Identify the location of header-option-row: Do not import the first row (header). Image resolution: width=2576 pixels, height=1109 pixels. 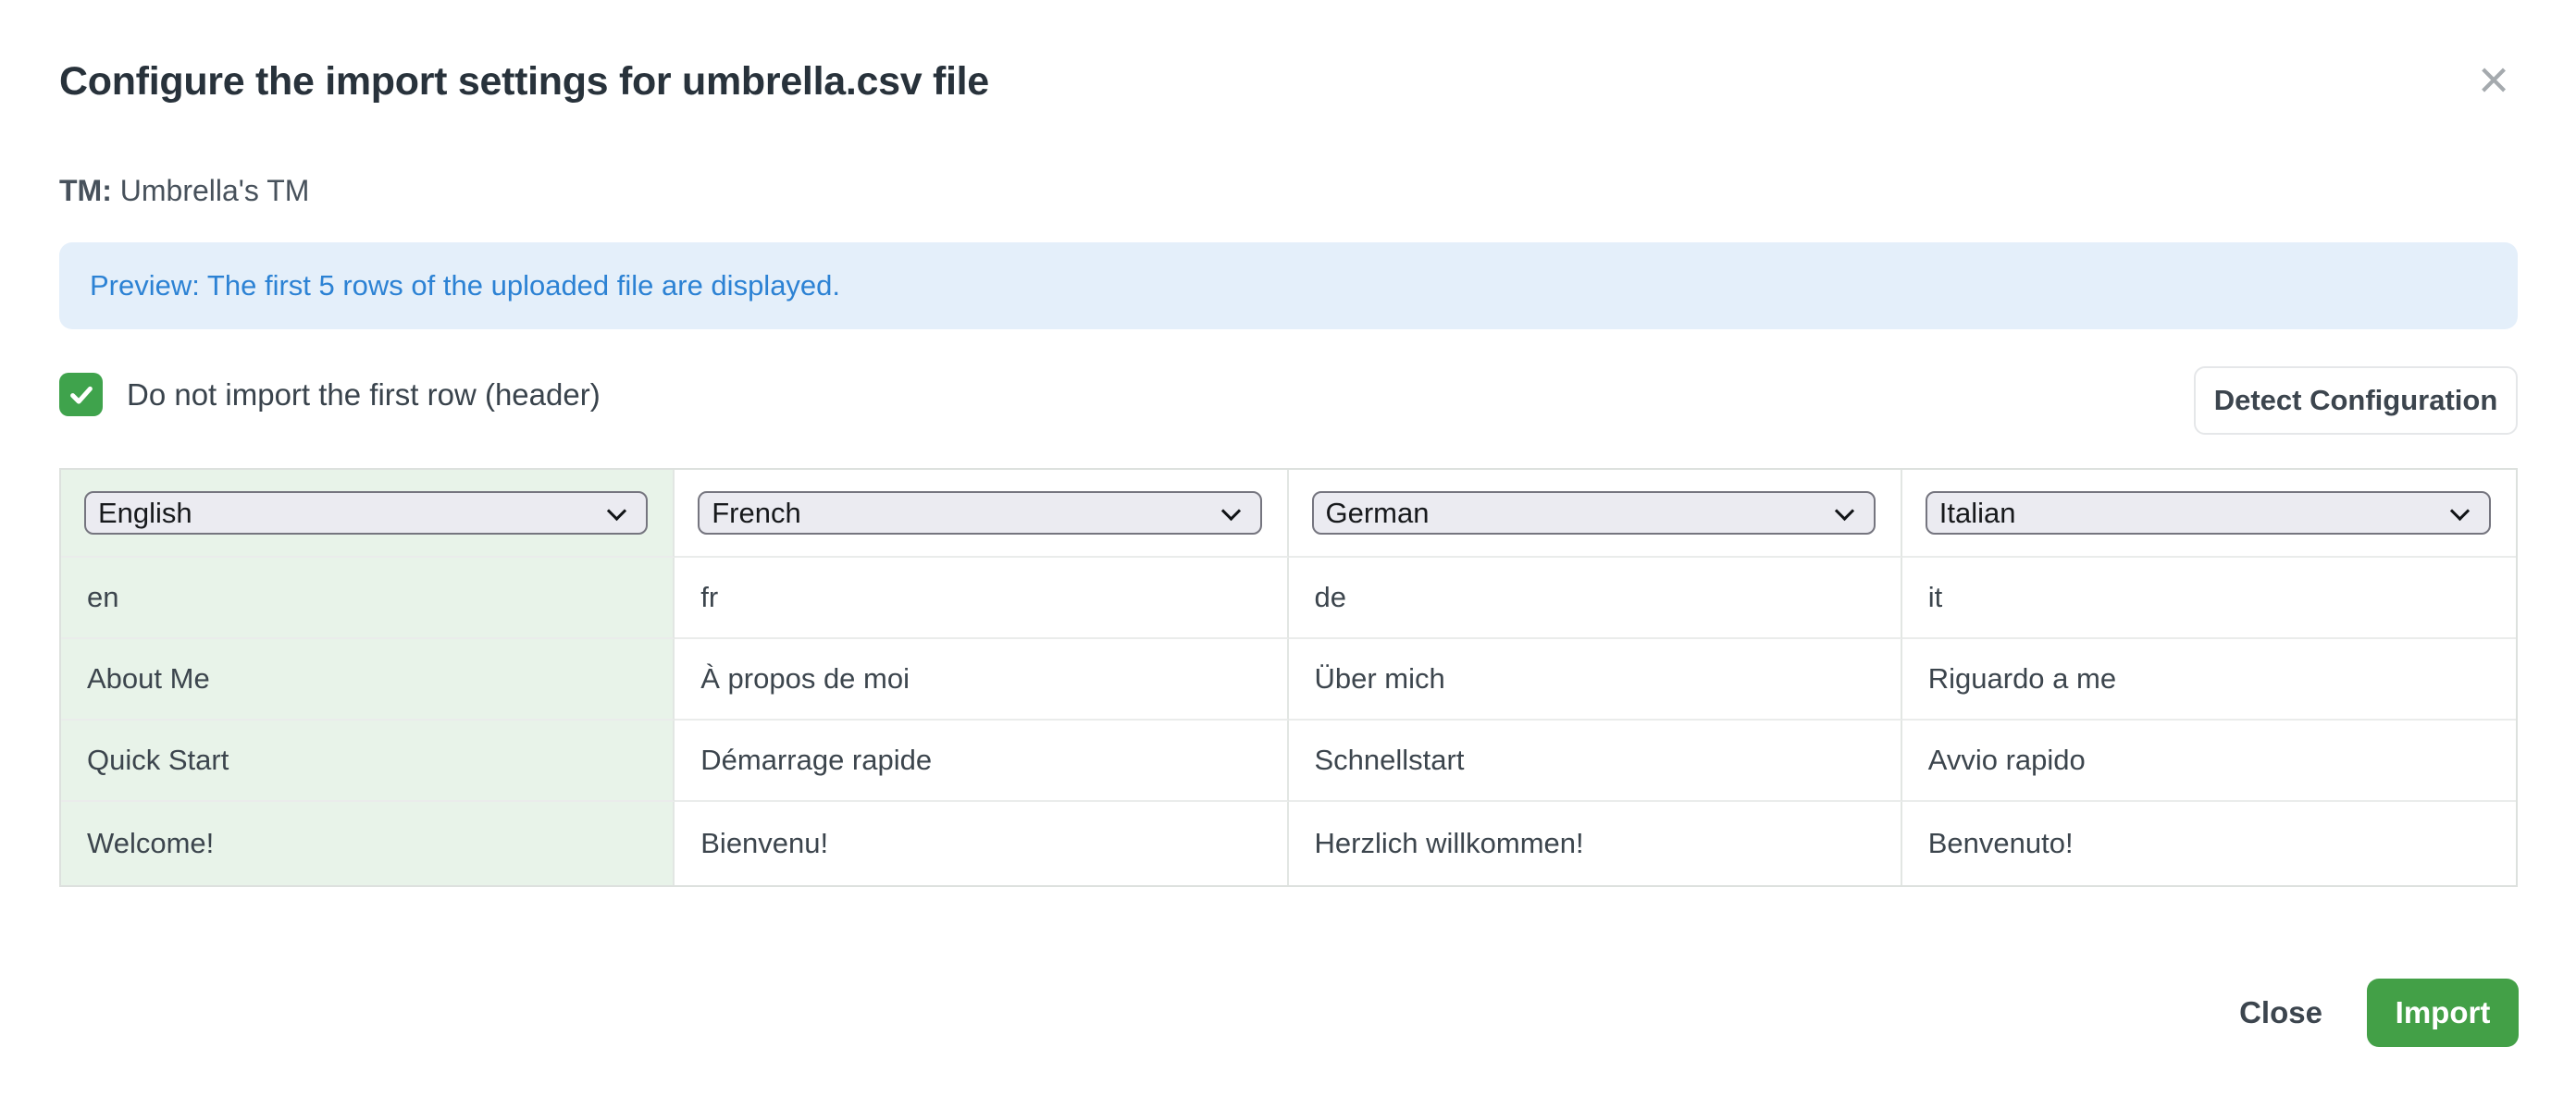
(330, 395).